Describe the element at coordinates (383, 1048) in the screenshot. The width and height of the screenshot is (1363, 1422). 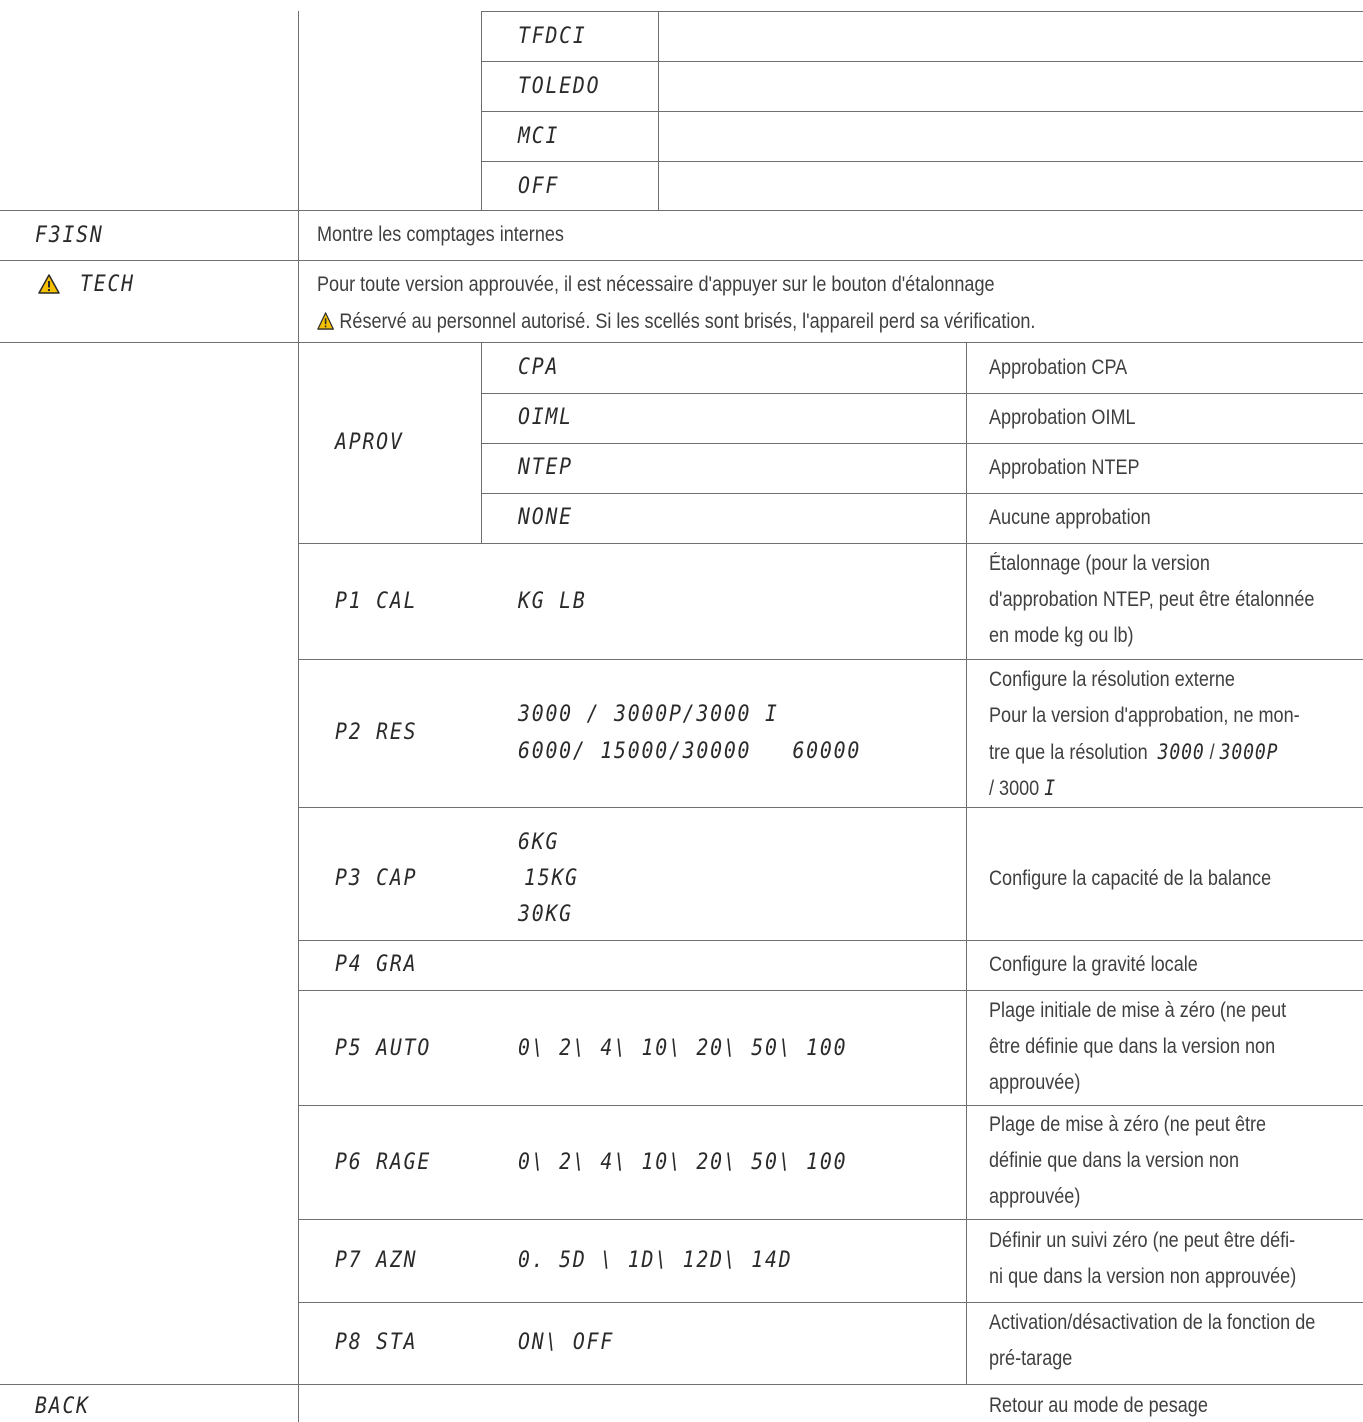
I see `menu-code-p5: P5 AUTO` at that location.